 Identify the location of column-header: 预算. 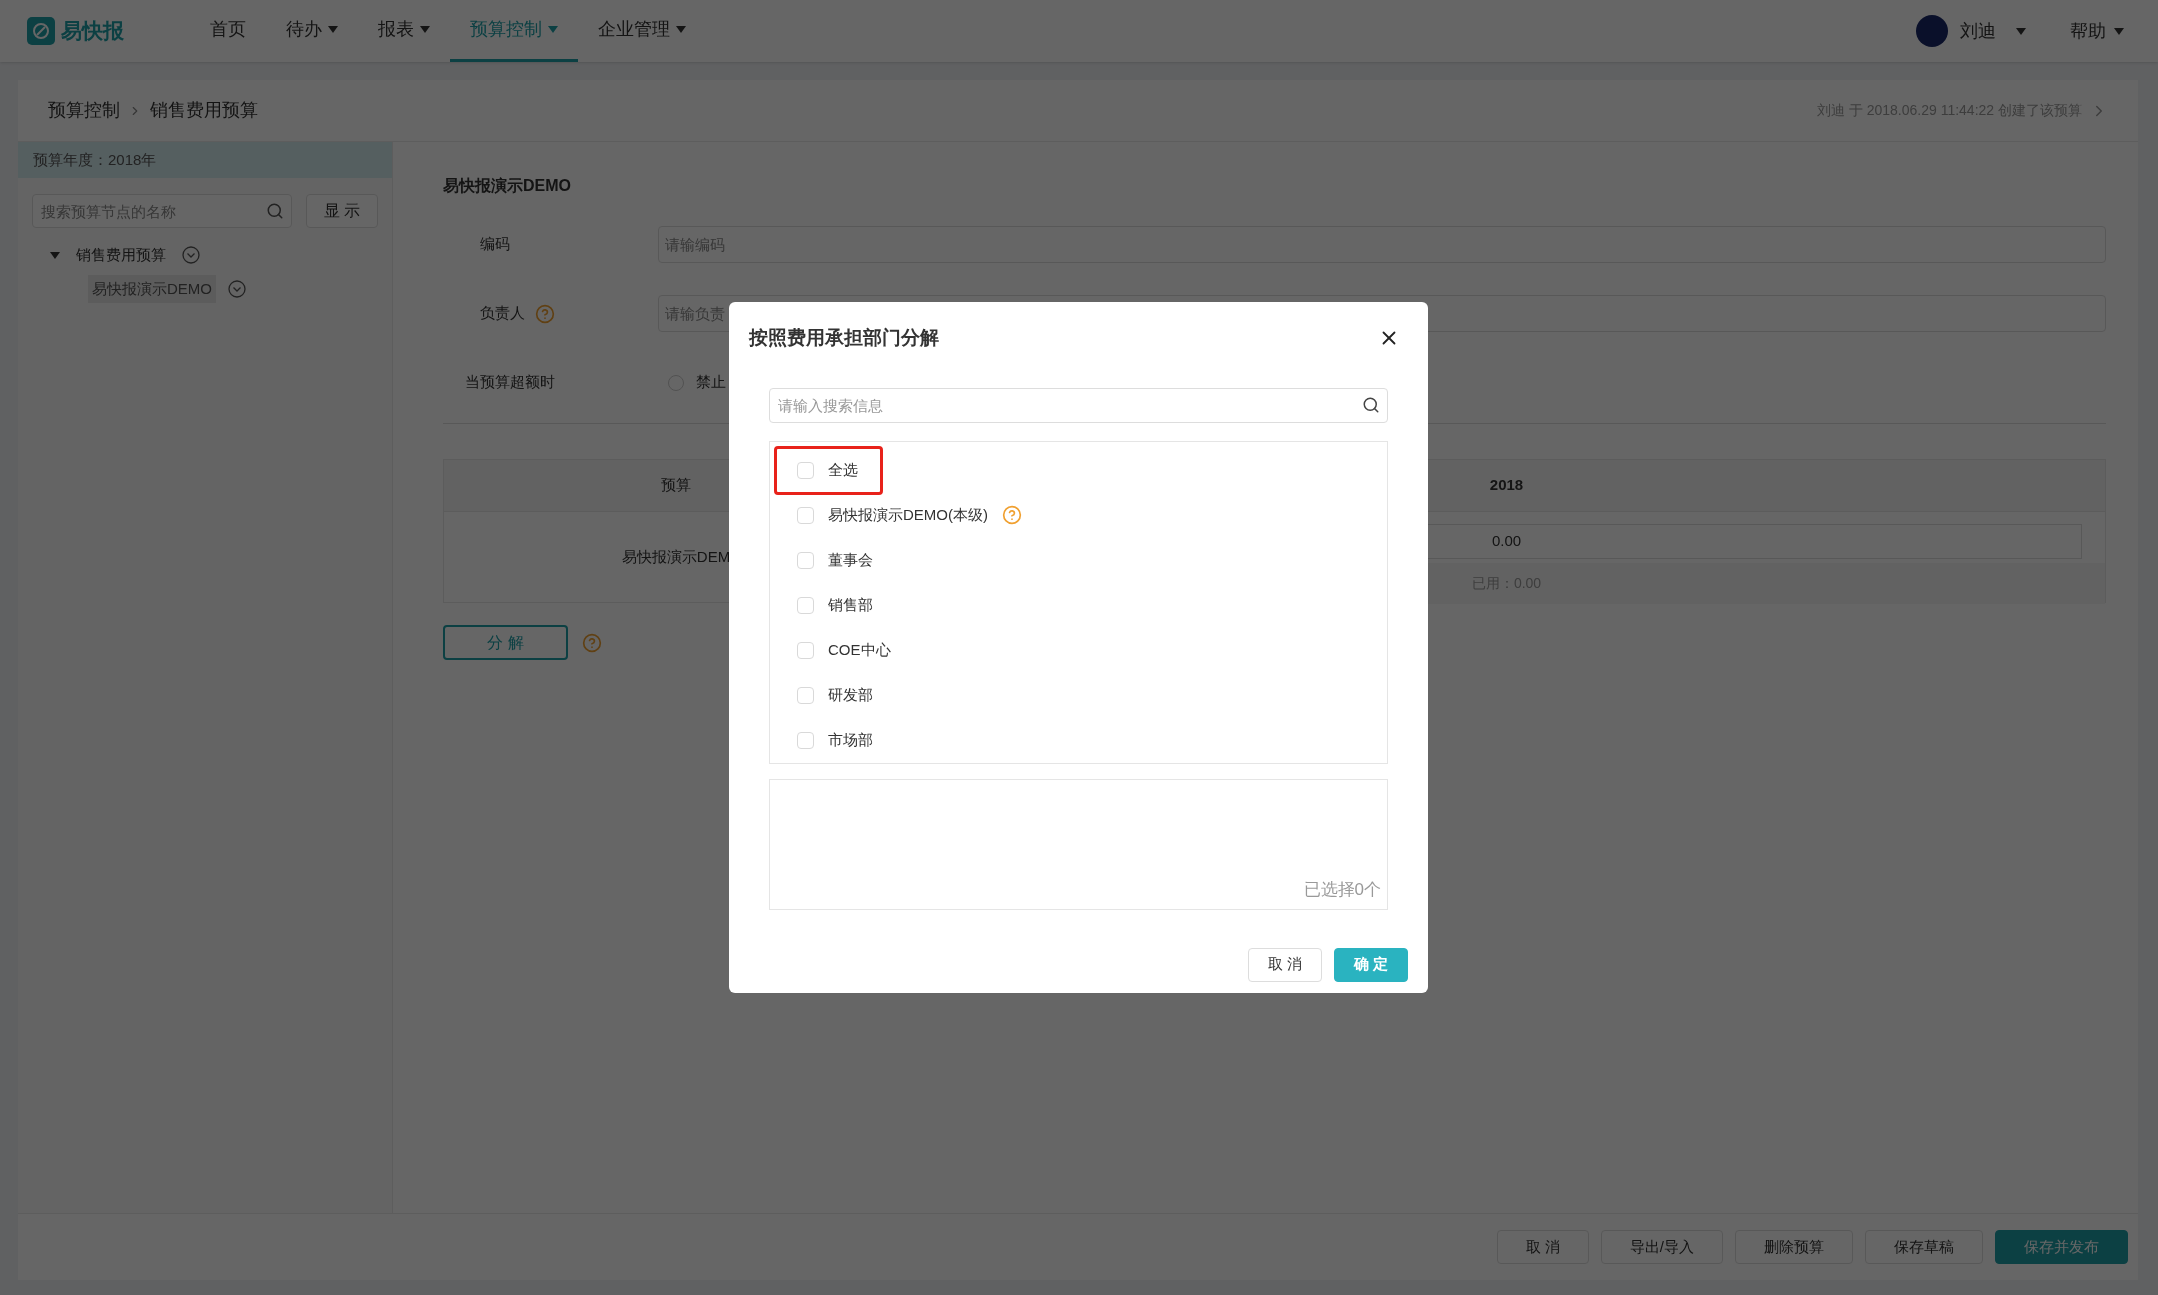
(676, 485).